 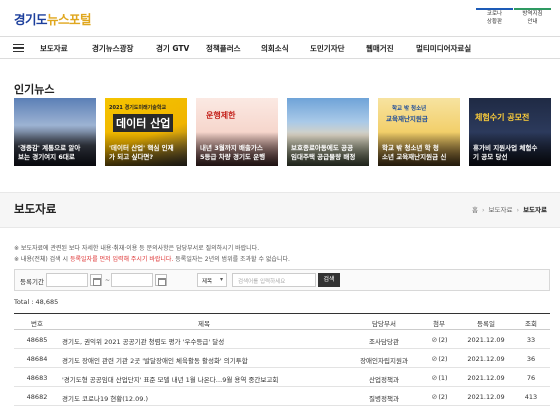 I want to click on col-title: 제목, so click(x=204, y=324).